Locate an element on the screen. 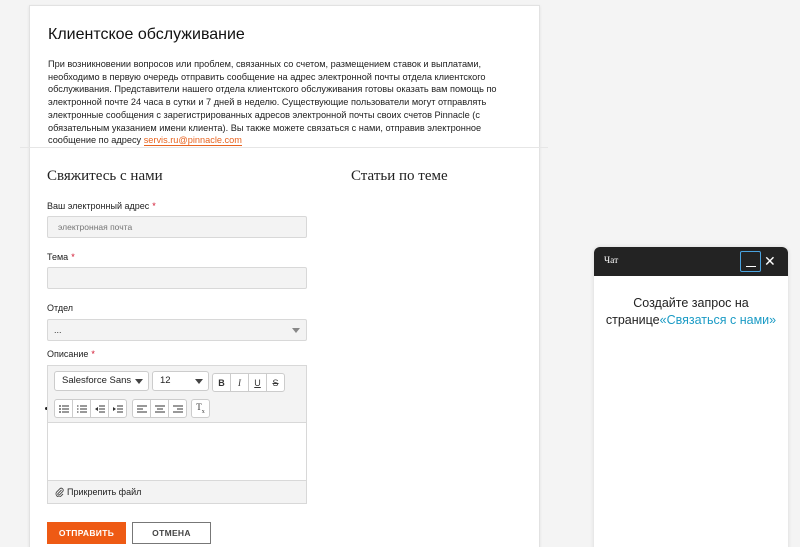  bullet-list-button is located at coordinates (63, 408).